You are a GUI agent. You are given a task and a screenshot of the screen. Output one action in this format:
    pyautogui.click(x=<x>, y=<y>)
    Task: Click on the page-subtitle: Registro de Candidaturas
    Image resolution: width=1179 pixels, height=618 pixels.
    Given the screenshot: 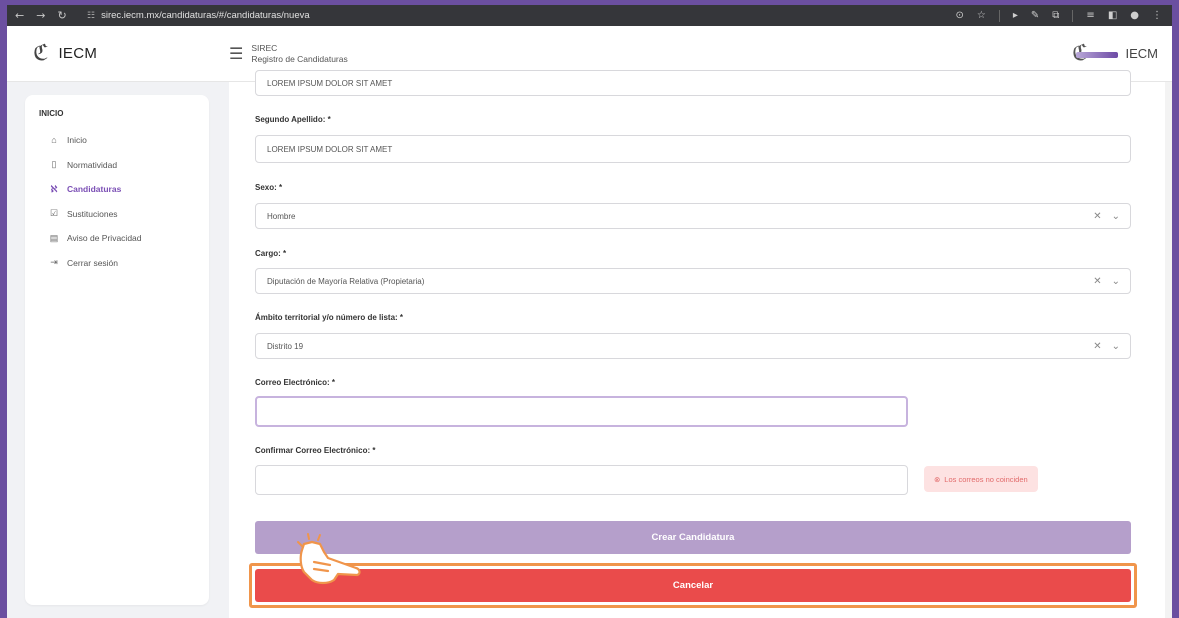 What is the action you would take?
    pyautogui.click(x=299, y=58)
    